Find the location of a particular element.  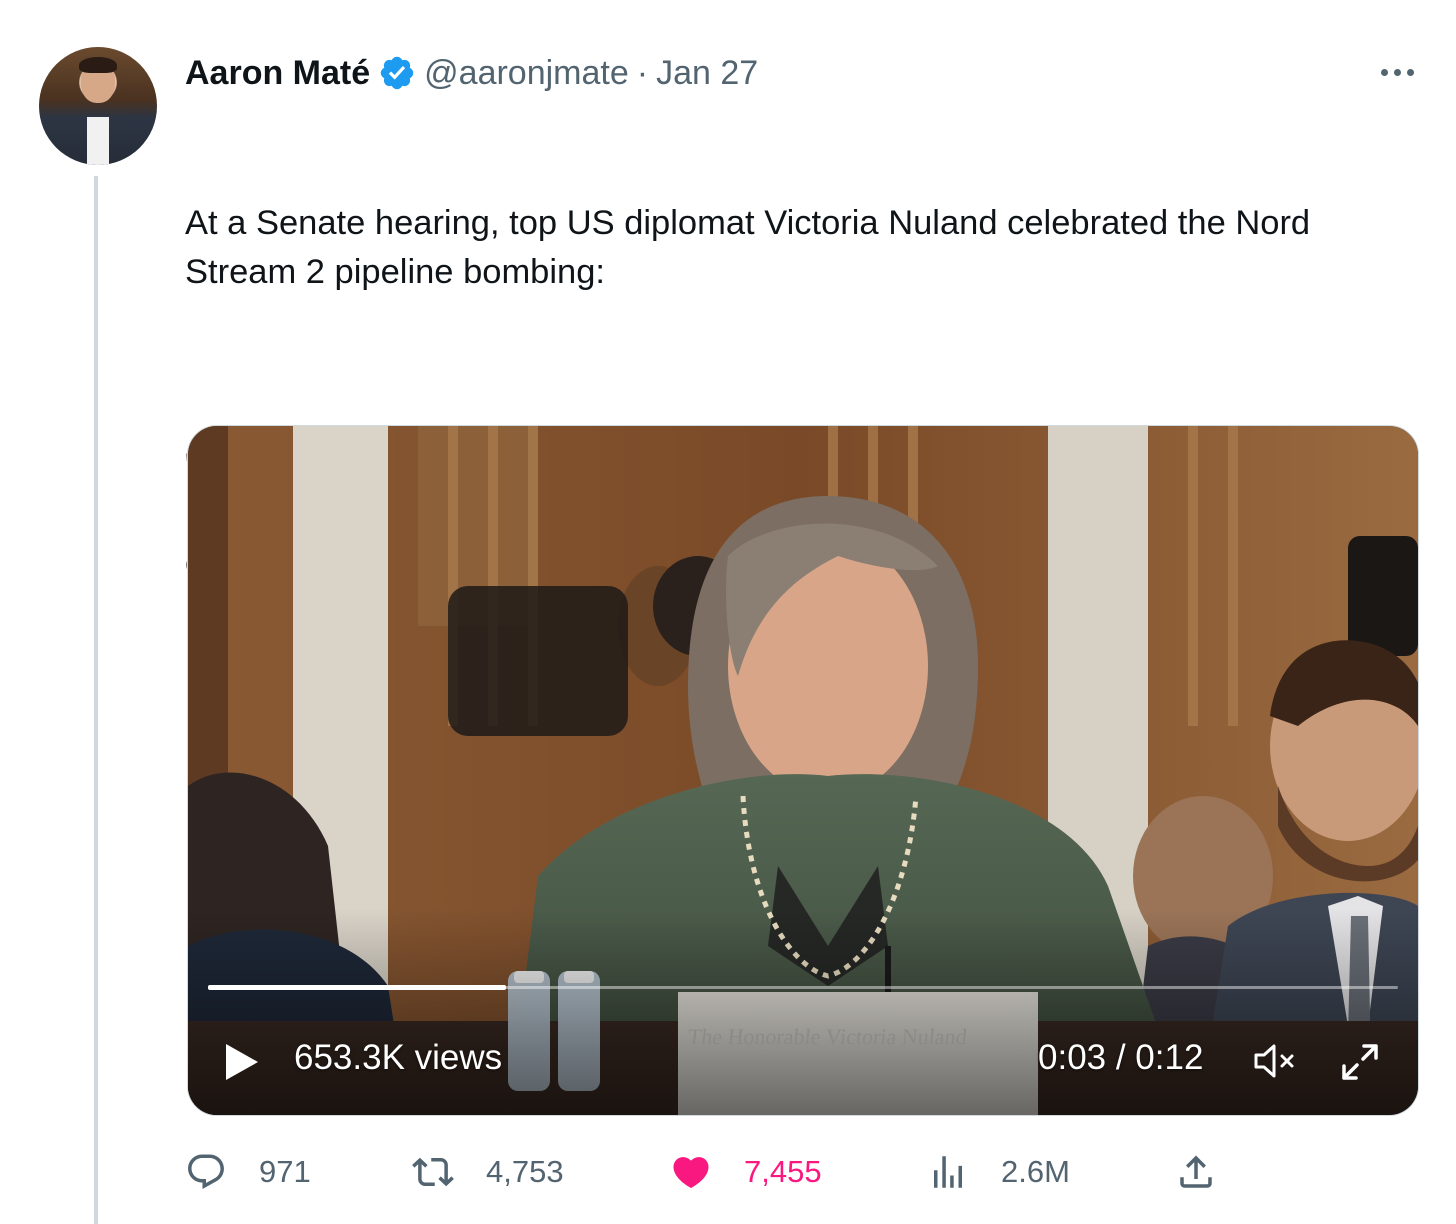

like-count: 7,455 is located at coordinates (783, 1171).